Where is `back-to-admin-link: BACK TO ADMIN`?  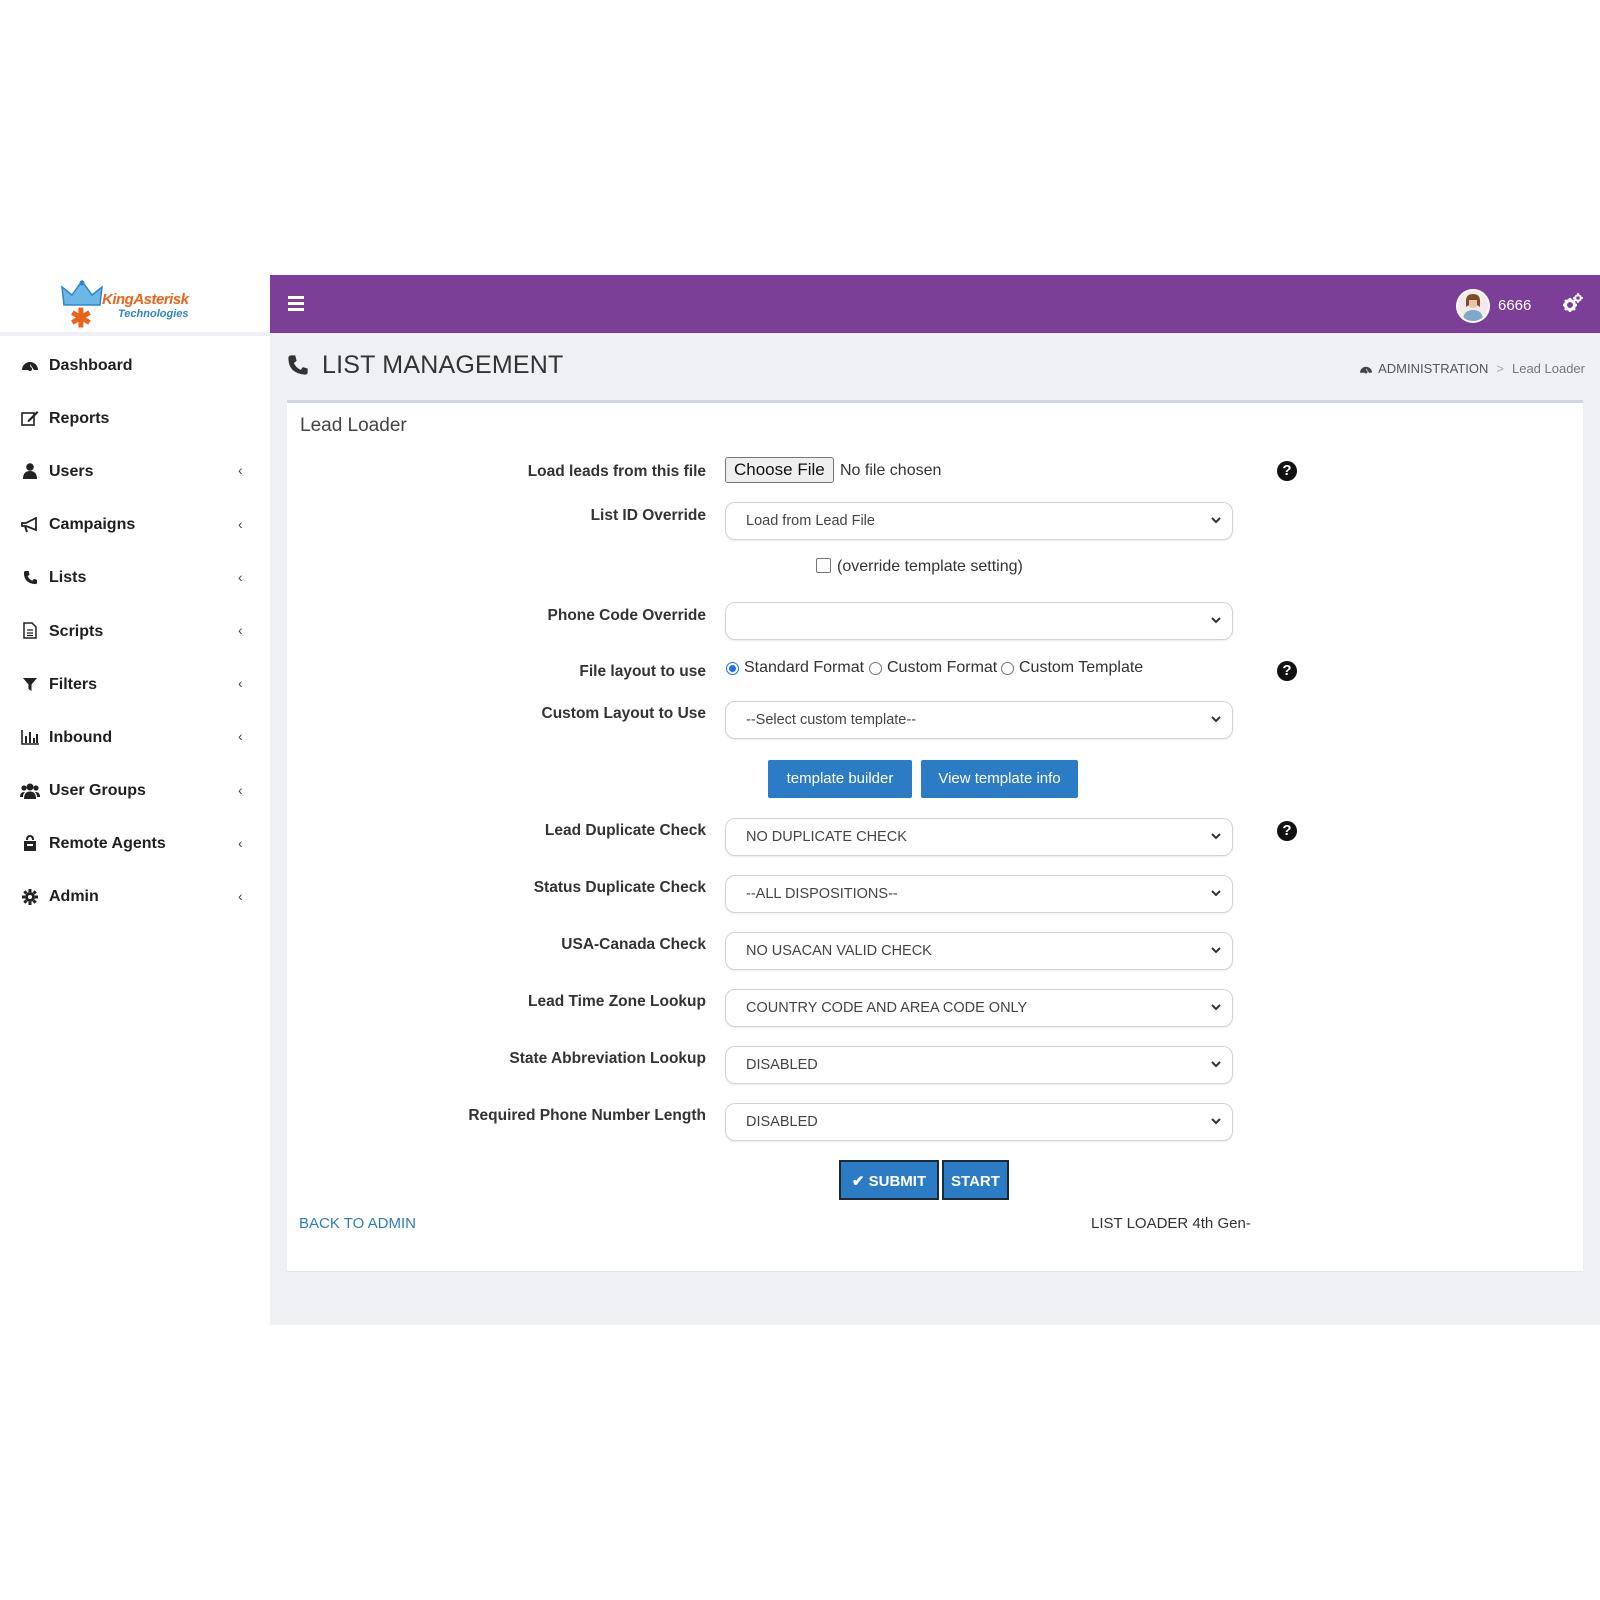
back-to-admin-link: BACK TO ADMIN is located at coordinates (357, 1223).